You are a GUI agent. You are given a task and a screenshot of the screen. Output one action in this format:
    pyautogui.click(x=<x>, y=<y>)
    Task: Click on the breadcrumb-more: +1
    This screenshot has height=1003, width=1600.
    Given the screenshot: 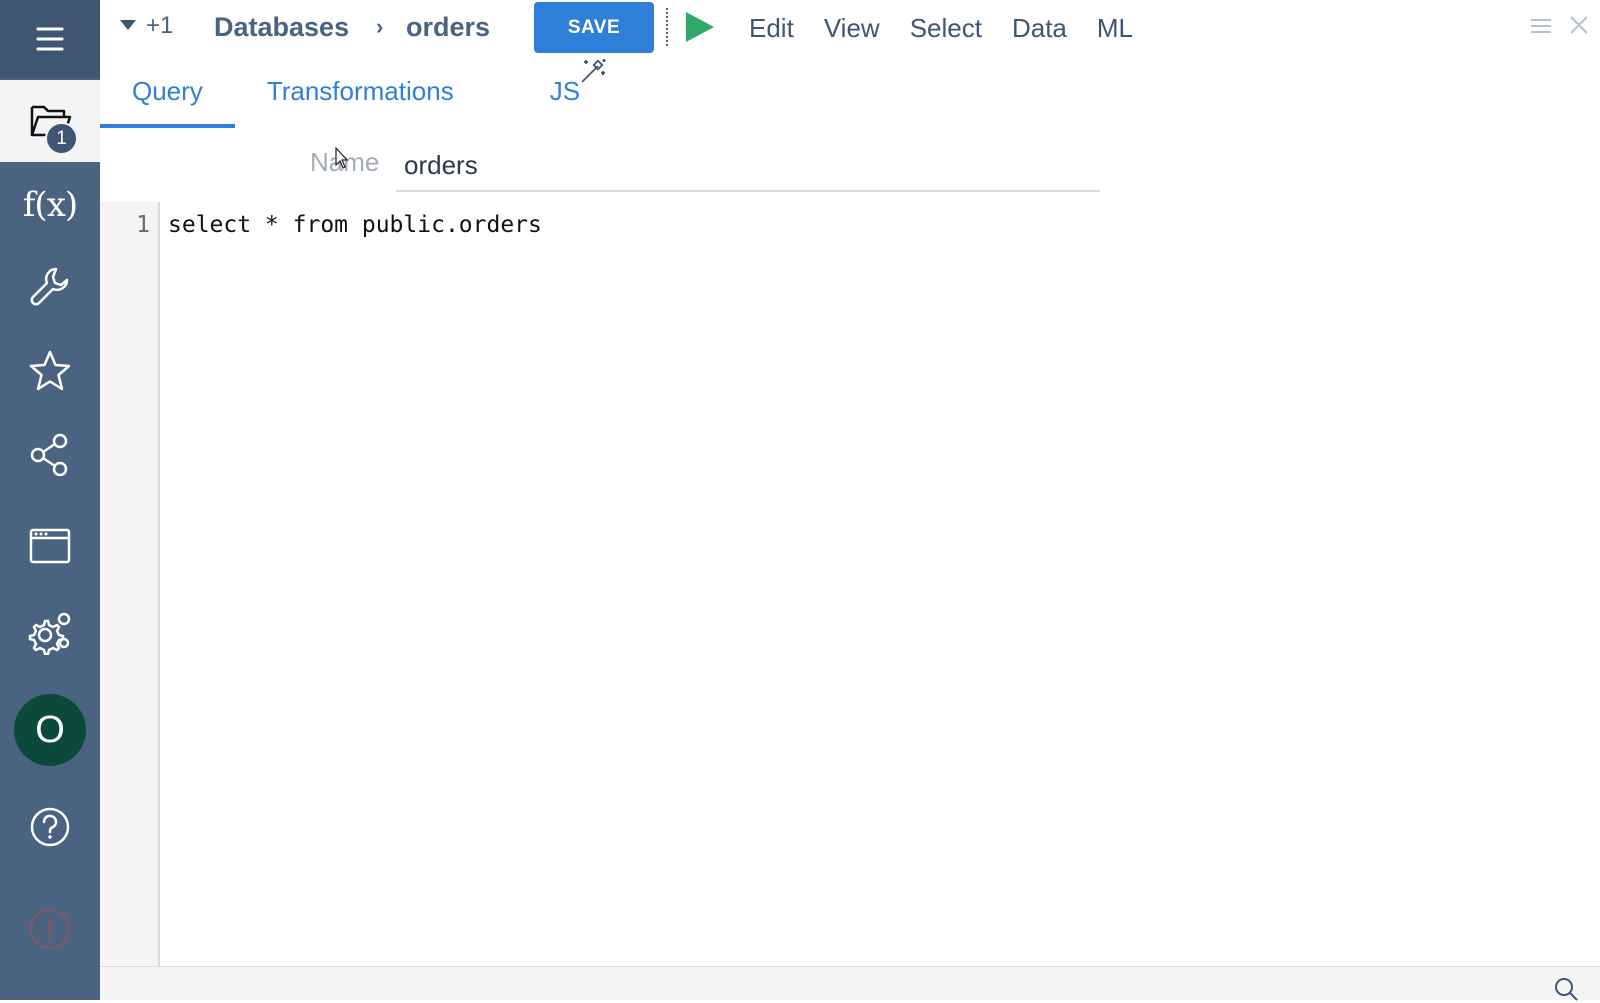 What is the action you would take?
    pyautogui.click(x=159, y=26)
    